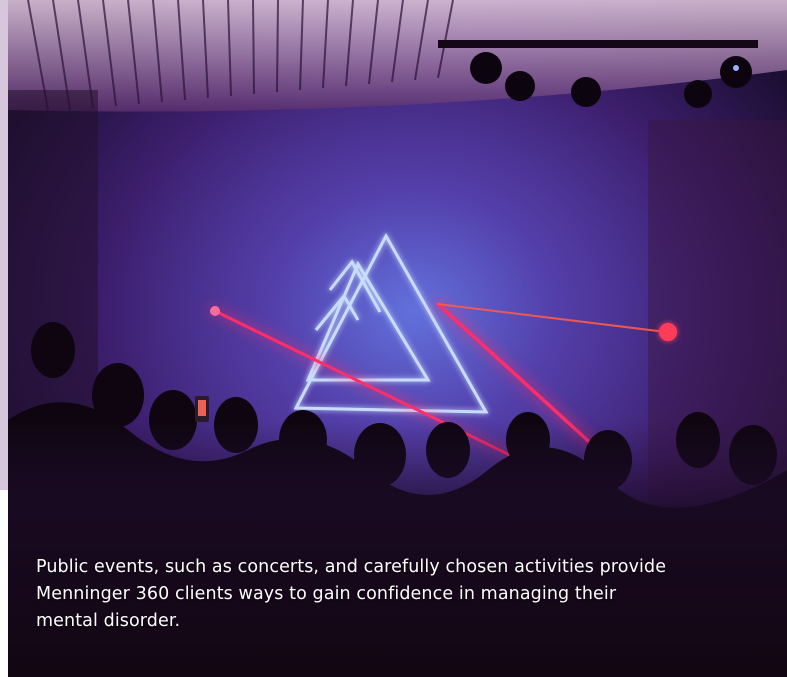 This screenshot has height=677, width=787. Describe the element at coordinates (4, 245) in the screenshot. I see `side-strip` at that location.